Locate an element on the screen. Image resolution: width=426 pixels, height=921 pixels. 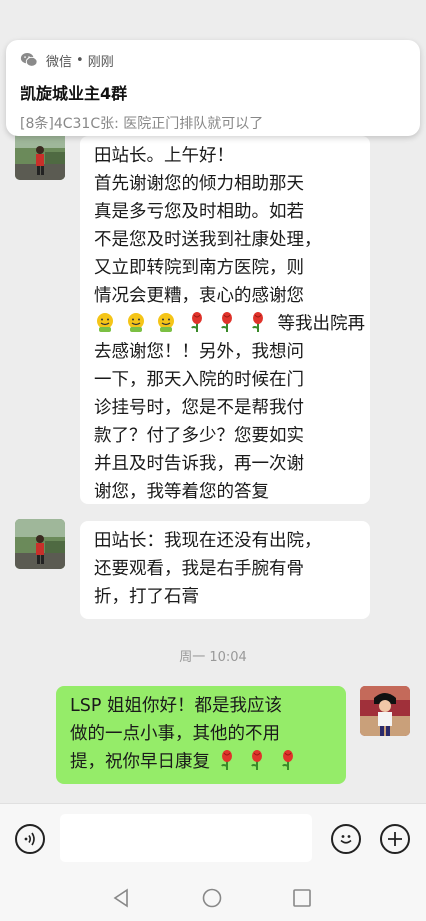
back-triangle-icon is located at coordinates (121, 898).